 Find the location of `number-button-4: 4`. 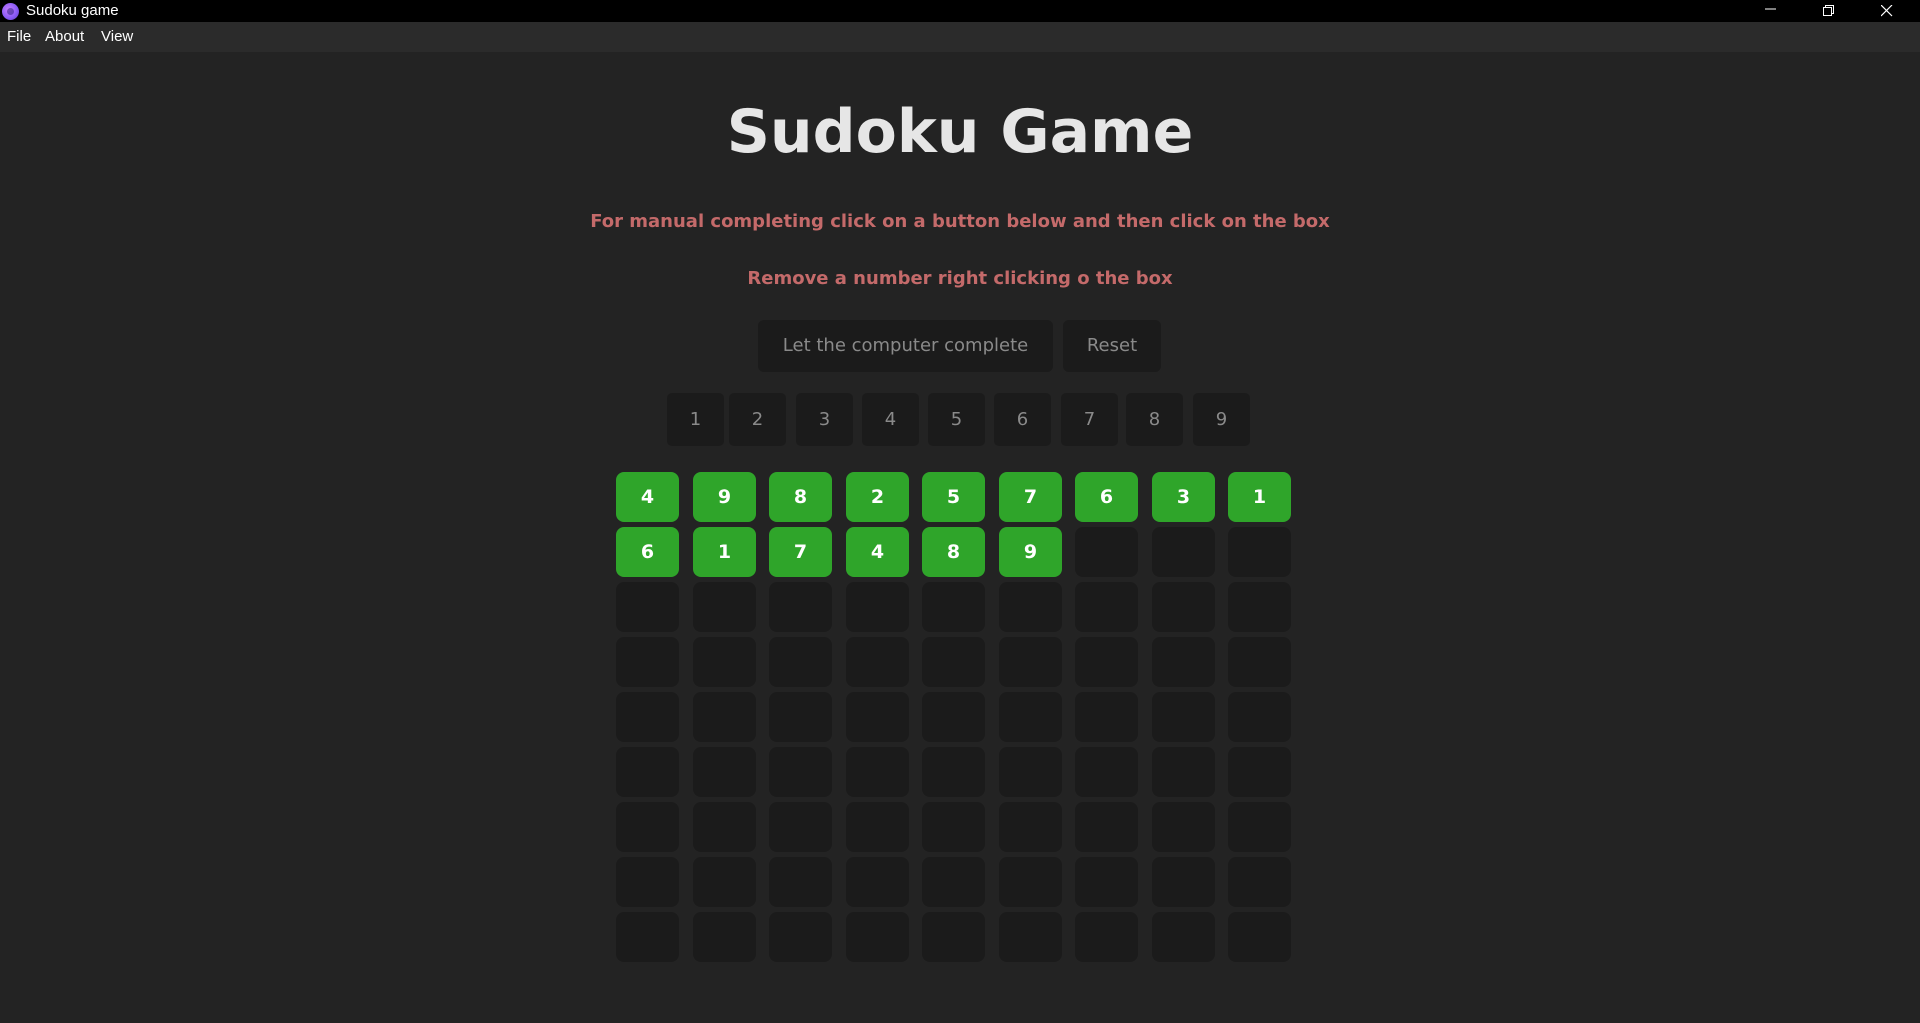

number-button-4: 4 is located at coordinates (890, 419).